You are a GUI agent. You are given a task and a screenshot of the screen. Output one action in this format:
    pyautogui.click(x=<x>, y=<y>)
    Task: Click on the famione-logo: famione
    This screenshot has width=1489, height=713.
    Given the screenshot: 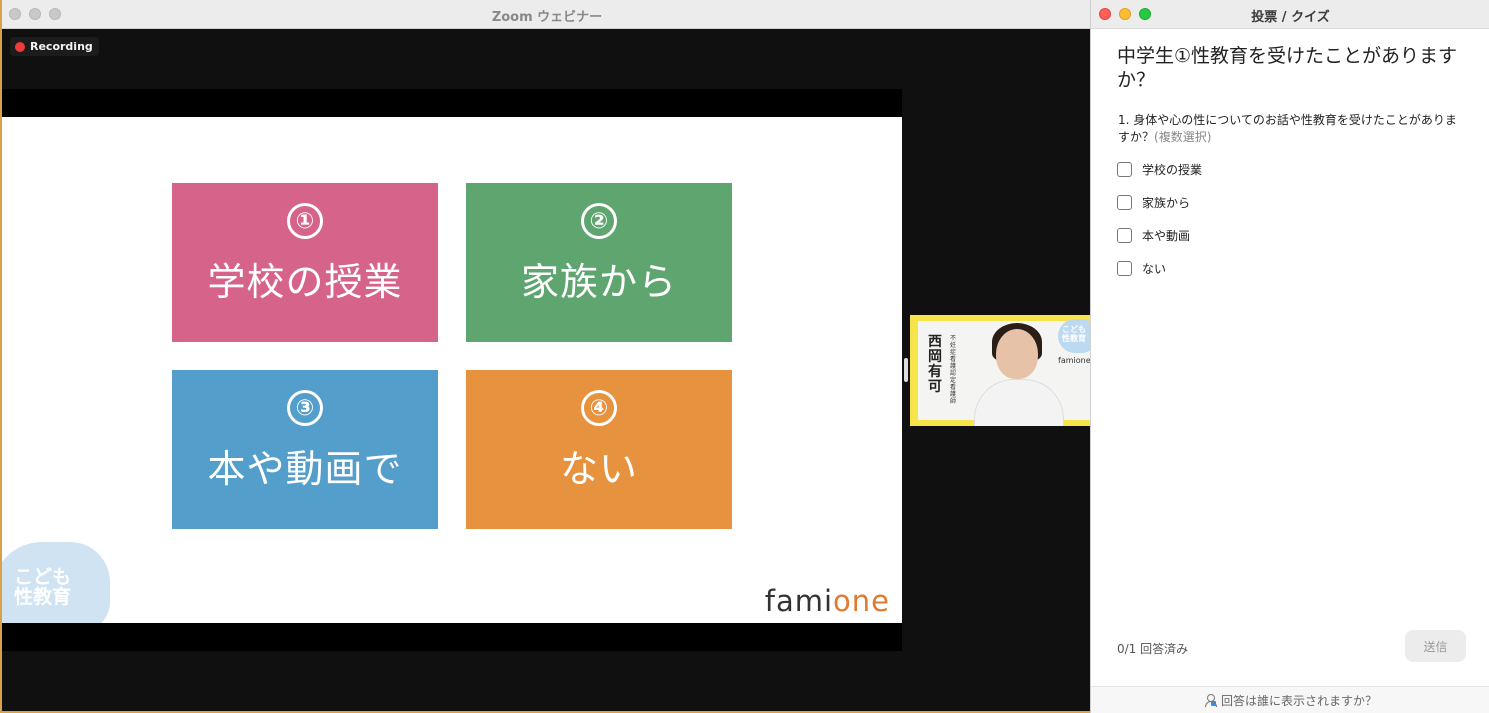 What is the action you would take?
    pyautogui.click(x=827, y=601)
    